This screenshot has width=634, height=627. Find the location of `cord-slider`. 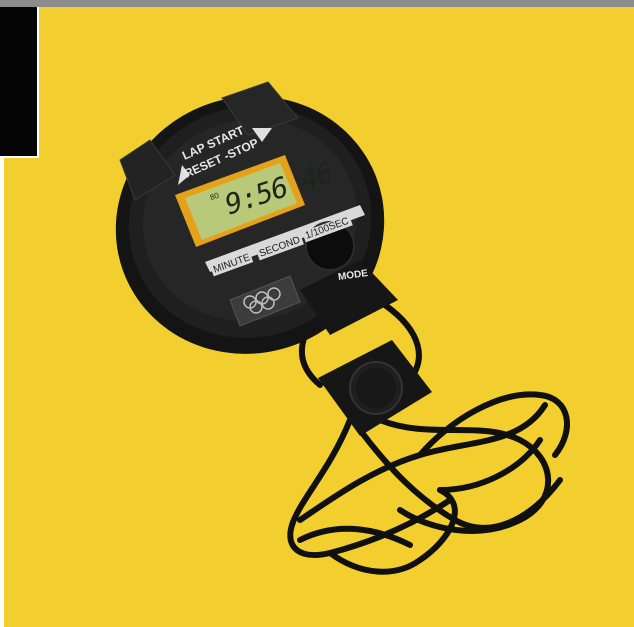

cord-slider is located at coordinates (375, 388).